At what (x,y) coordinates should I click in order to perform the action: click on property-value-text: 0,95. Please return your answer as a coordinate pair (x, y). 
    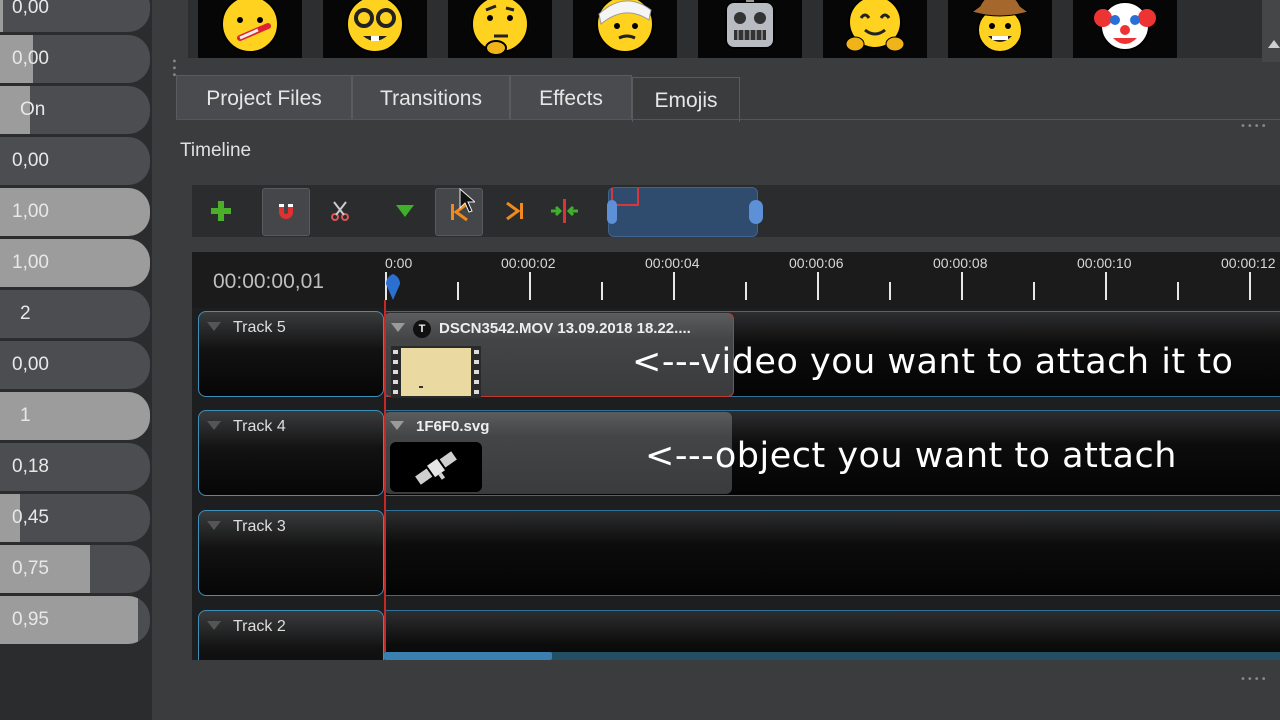
    Looking at the image, I should click on (30, 619).